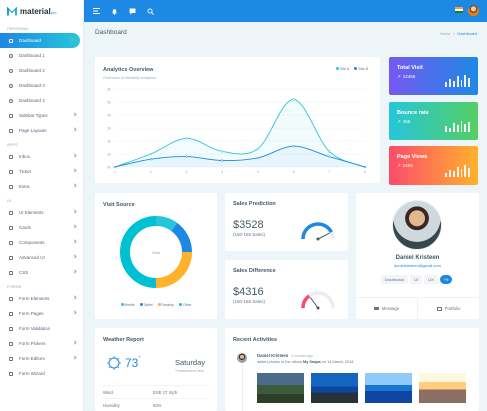  Describe the element at coordinates (115, 172) in the screenshot. I see `x-tick-label: 1` at that location.